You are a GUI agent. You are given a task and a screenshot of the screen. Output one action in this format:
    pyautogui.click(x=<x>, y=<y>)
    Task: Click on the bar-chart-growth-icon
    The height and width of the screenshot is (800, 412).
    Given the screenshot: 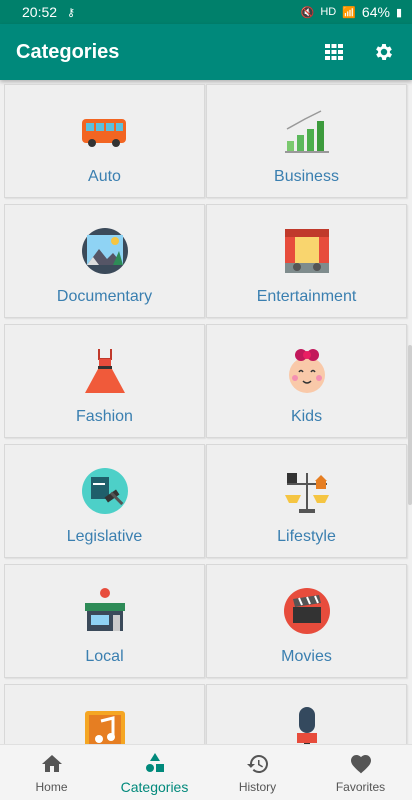 What is the action you would take?
    pyautogui.click(x=306, y=131)
    